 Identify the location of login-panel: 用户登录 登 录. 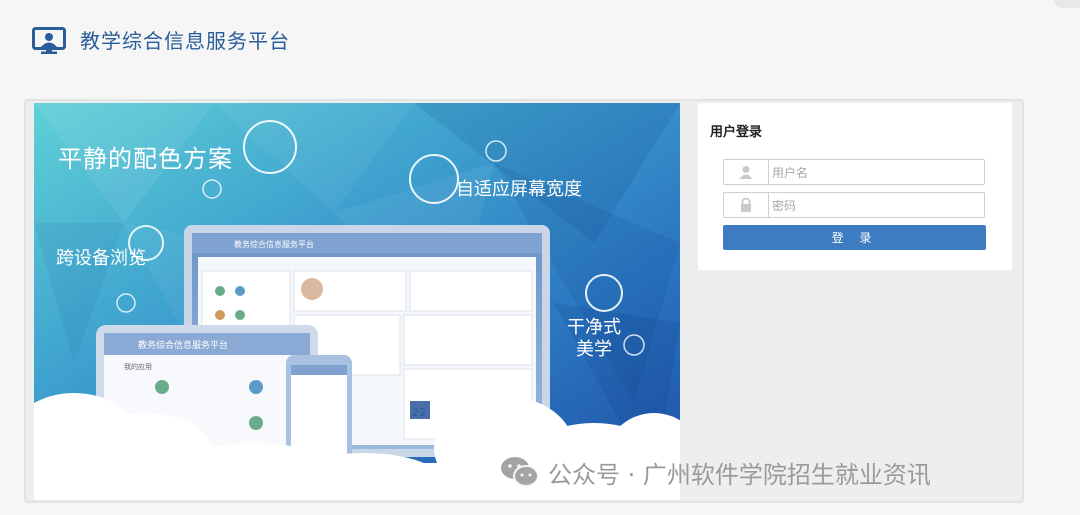
(855, 186).